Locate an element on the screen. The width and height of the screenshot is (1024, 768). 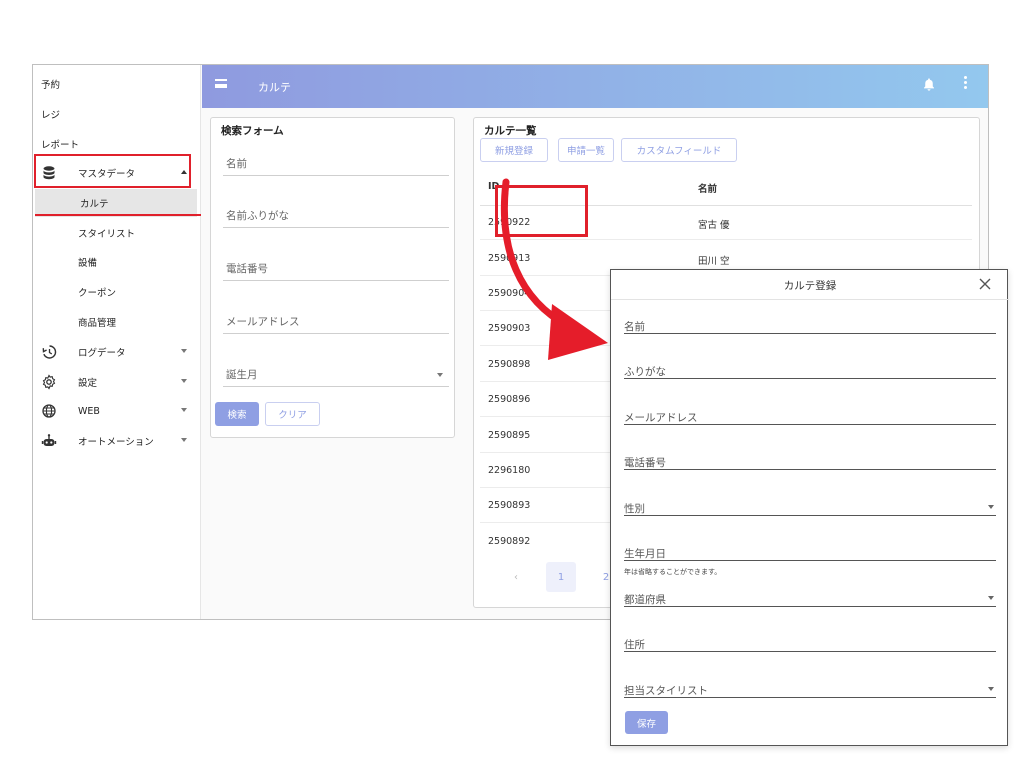
sidebar-item-label: レジ is located at coordinates (51, 115).